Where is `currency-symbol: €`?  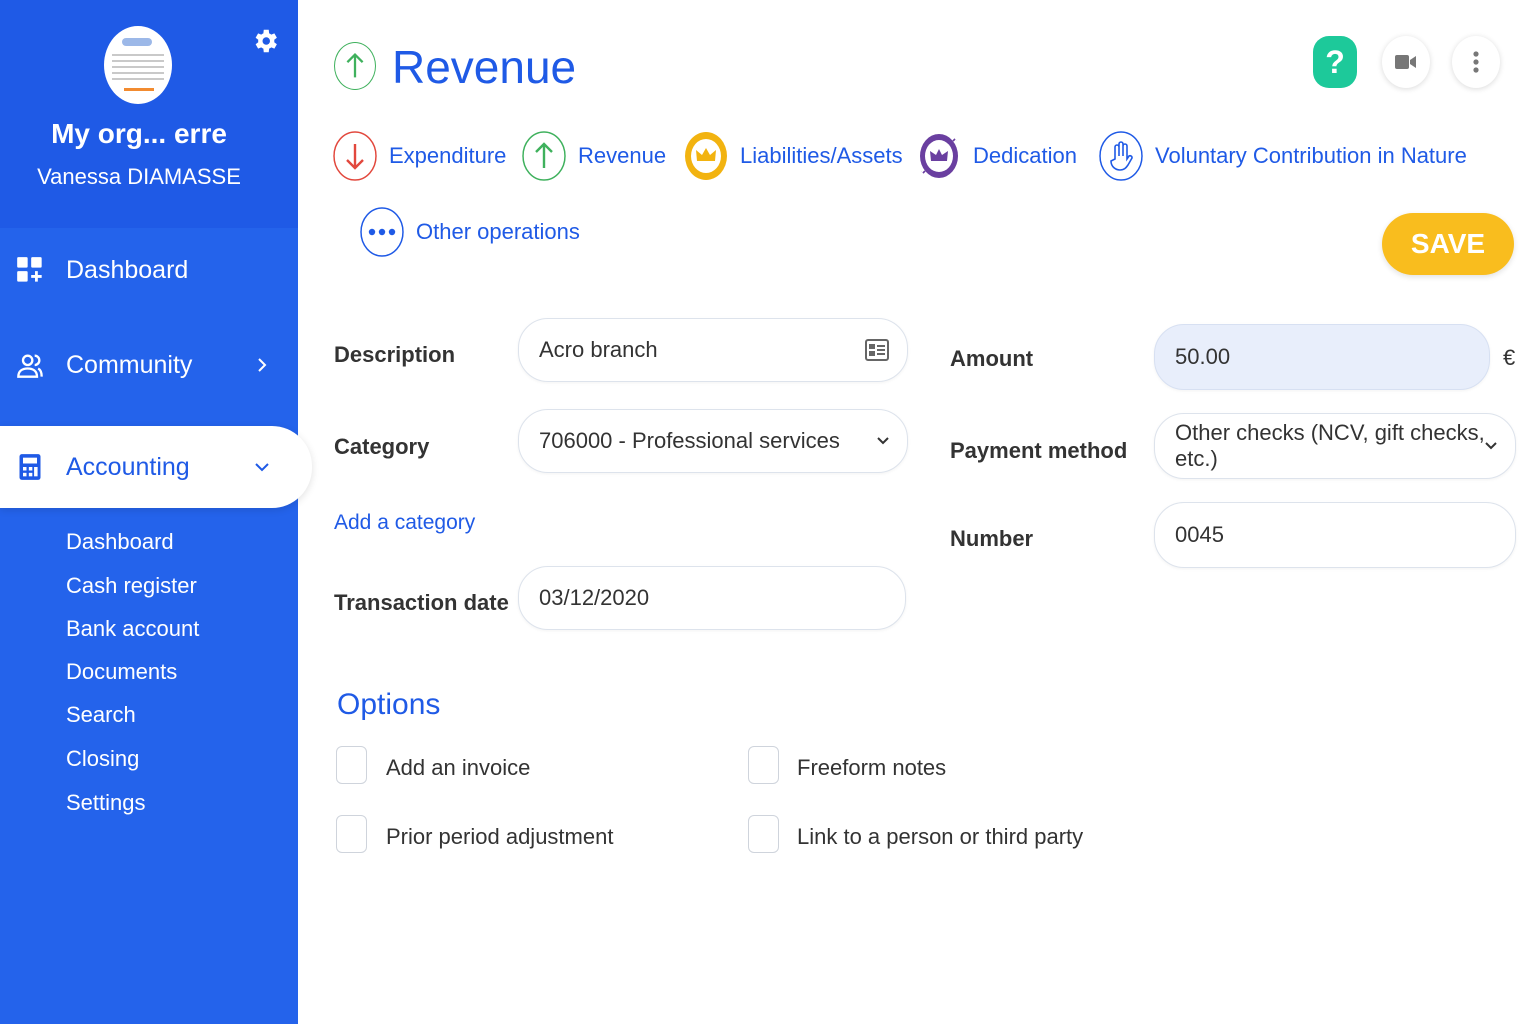 currency-symbol: € is located at coordinates (1509, 357).